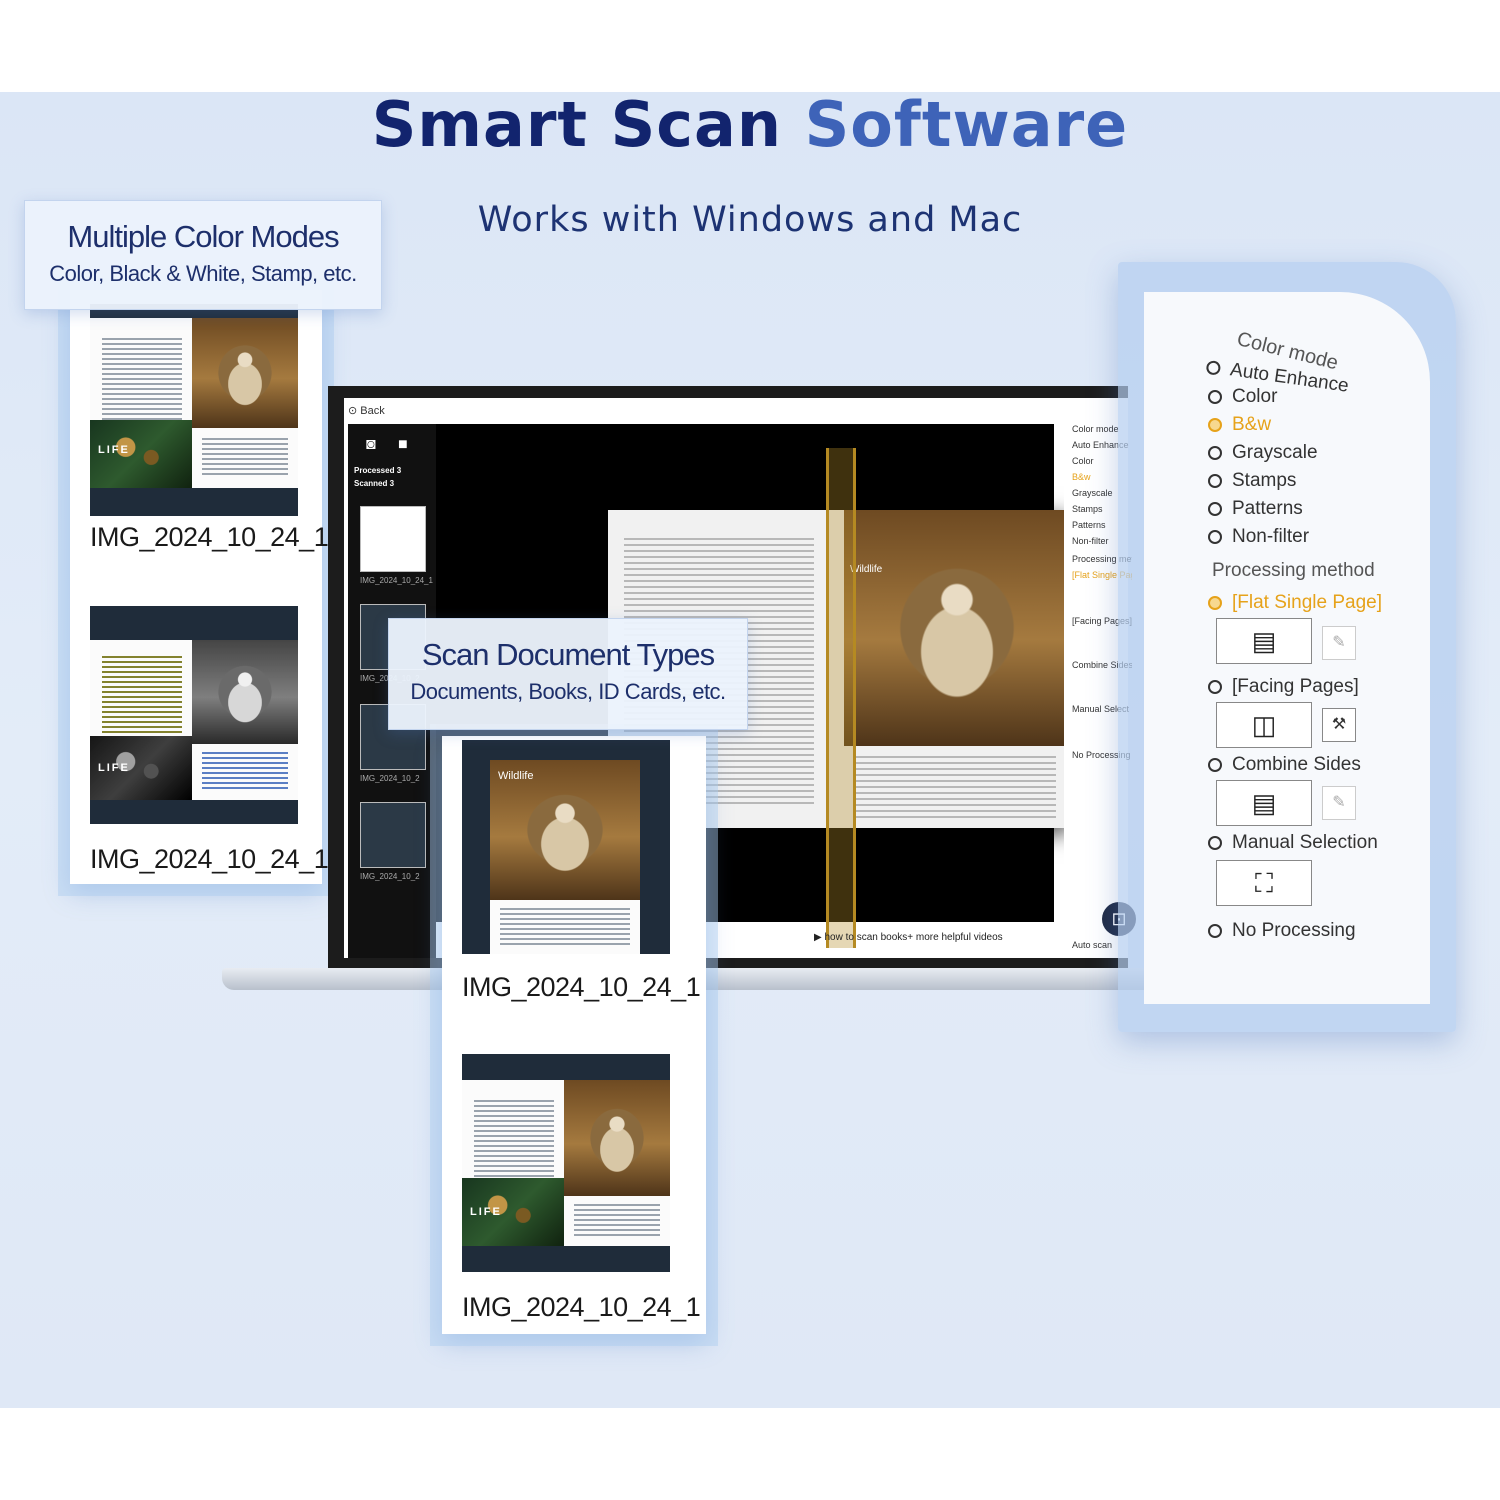  What do you see at coordinates (566, 1163) in the screenshot?
I see `thumbnail-book-spread: LIFE` at bounding box center [566, 1163].